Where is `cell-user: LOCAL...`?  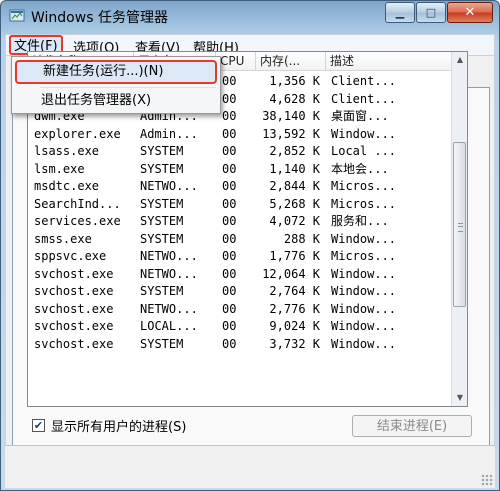
cell-user: LOCAL... is located at coordinates (169, 326).